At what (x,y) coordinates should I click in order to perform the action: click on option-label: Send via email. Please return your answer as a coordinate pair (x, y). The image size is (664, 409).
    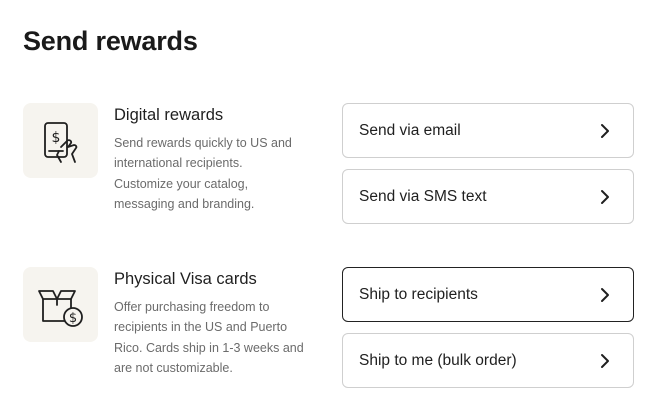
    Looking at the image, I should click on (410, 130).